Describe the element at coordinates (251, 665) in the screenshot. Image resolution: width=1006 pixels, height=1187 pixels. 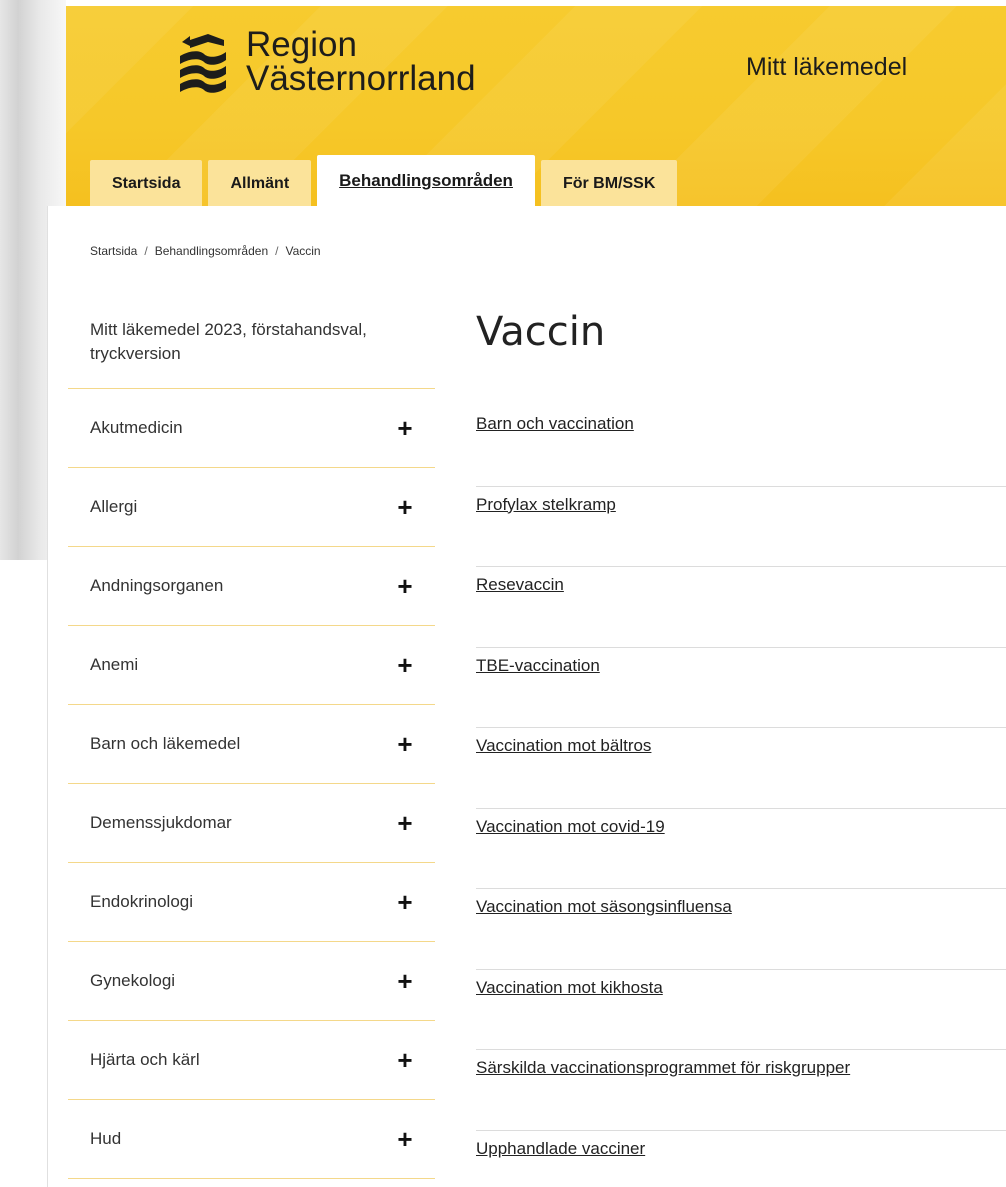
I see `sidebar-item-anemi: Anemi +` at that location.